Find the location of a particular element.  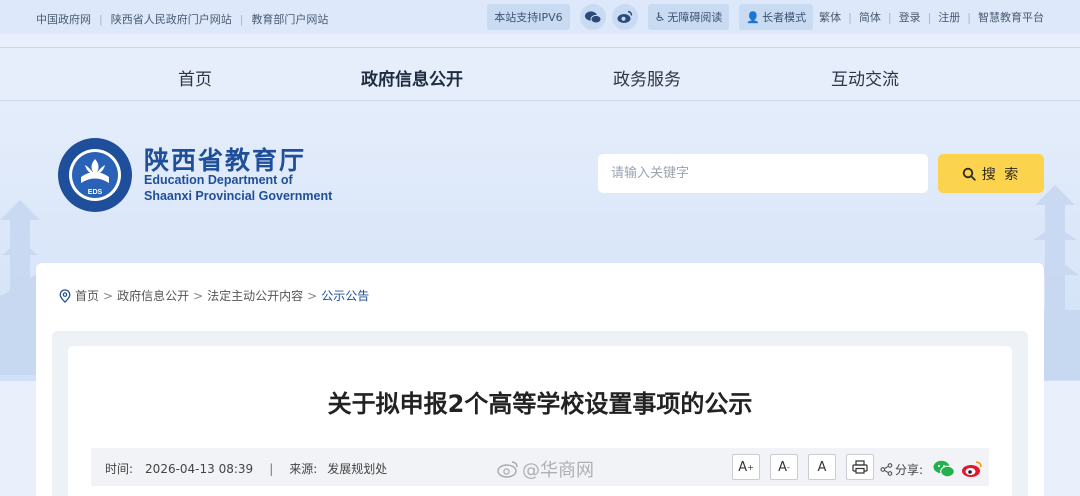

accessibility-button: ♿ 无障碍阅读 is located at coordinates (688, 17).